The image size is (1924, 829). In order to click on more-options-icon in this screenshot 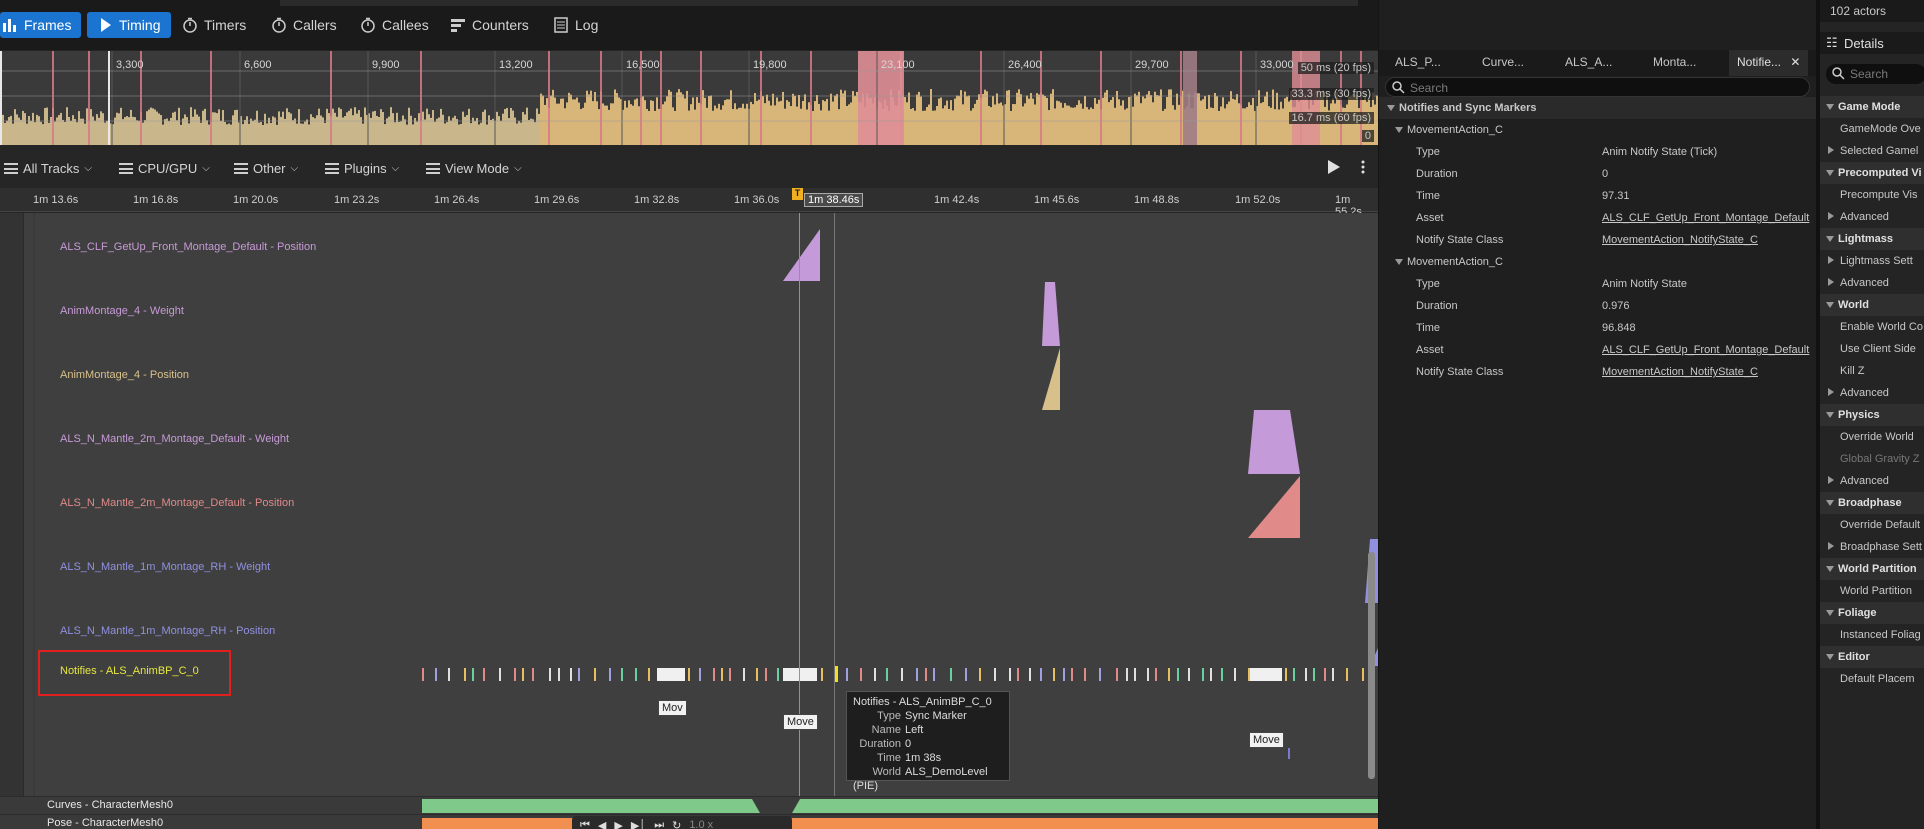, I will do `click(1363, 167)`.